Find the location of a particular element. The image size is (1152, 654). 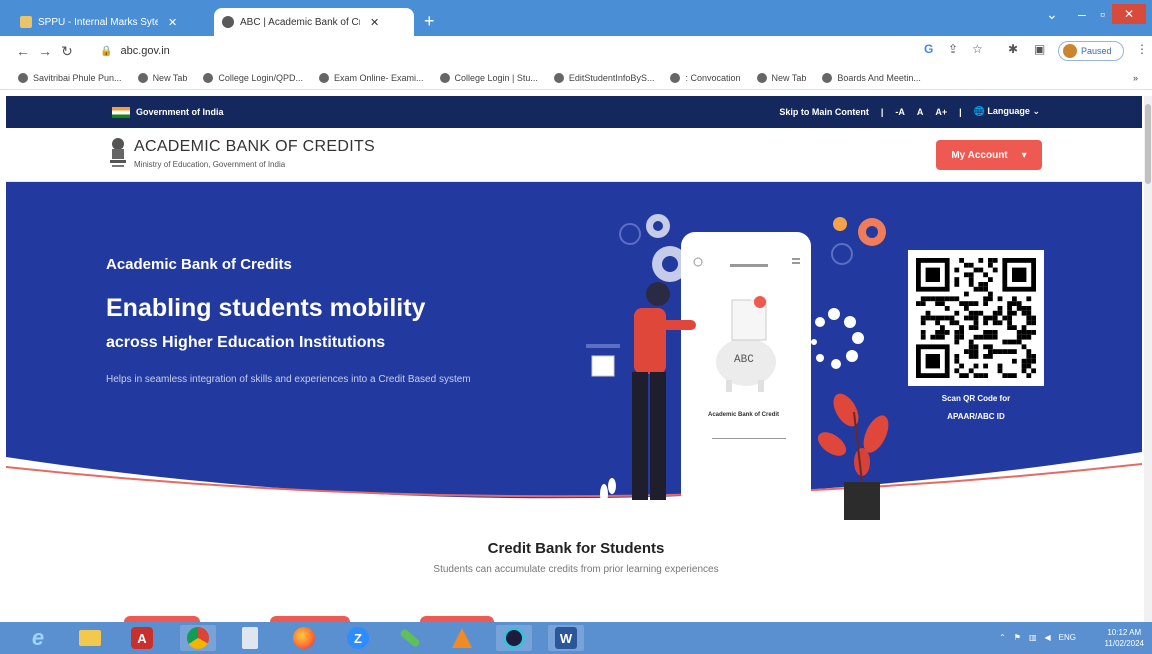

caret-down-icon: ▾ is located at coordinates (1024, 155).